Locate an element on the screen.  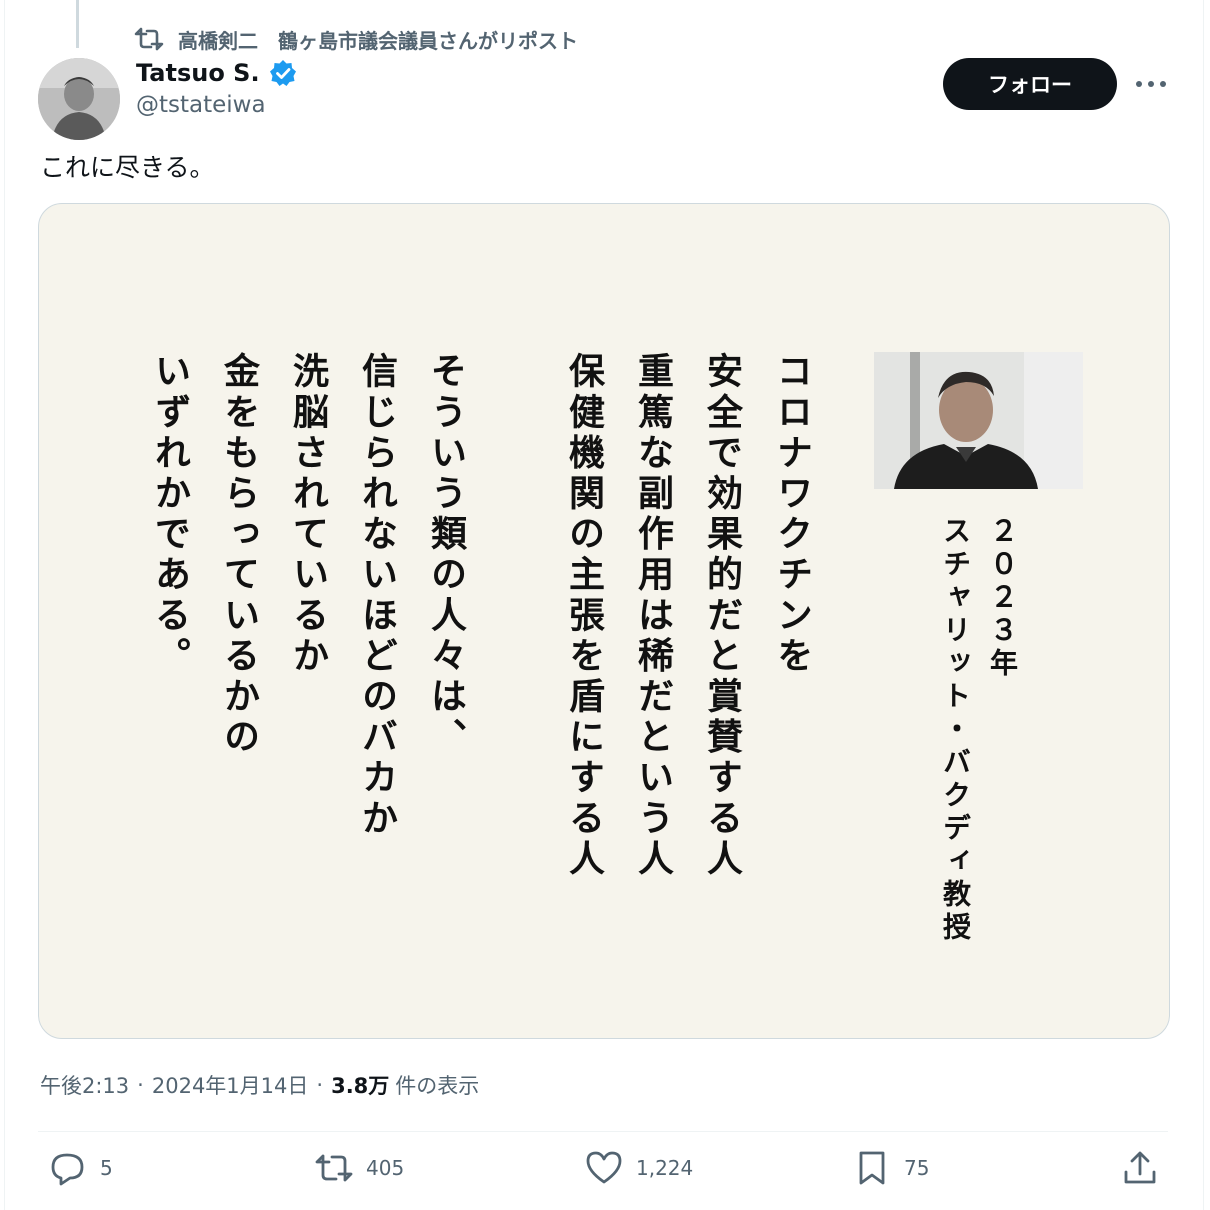
image-line-5: そういう類の人々は、 is located at coordinates (445, 555).